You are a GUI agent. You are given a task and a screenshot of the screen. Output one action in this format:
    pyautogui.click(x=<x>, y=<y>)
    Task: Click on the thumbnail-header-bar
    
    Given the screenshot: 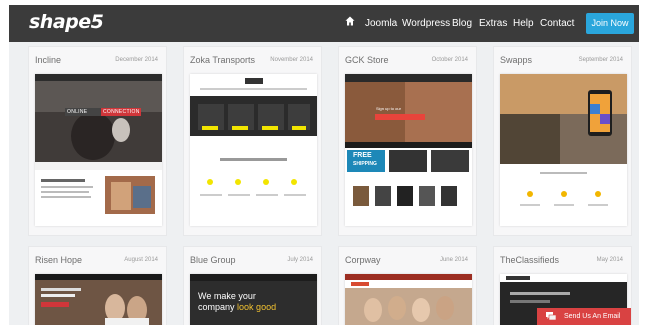 What is the action you would take?
    pyautogui.click(x=253, y=277)
    